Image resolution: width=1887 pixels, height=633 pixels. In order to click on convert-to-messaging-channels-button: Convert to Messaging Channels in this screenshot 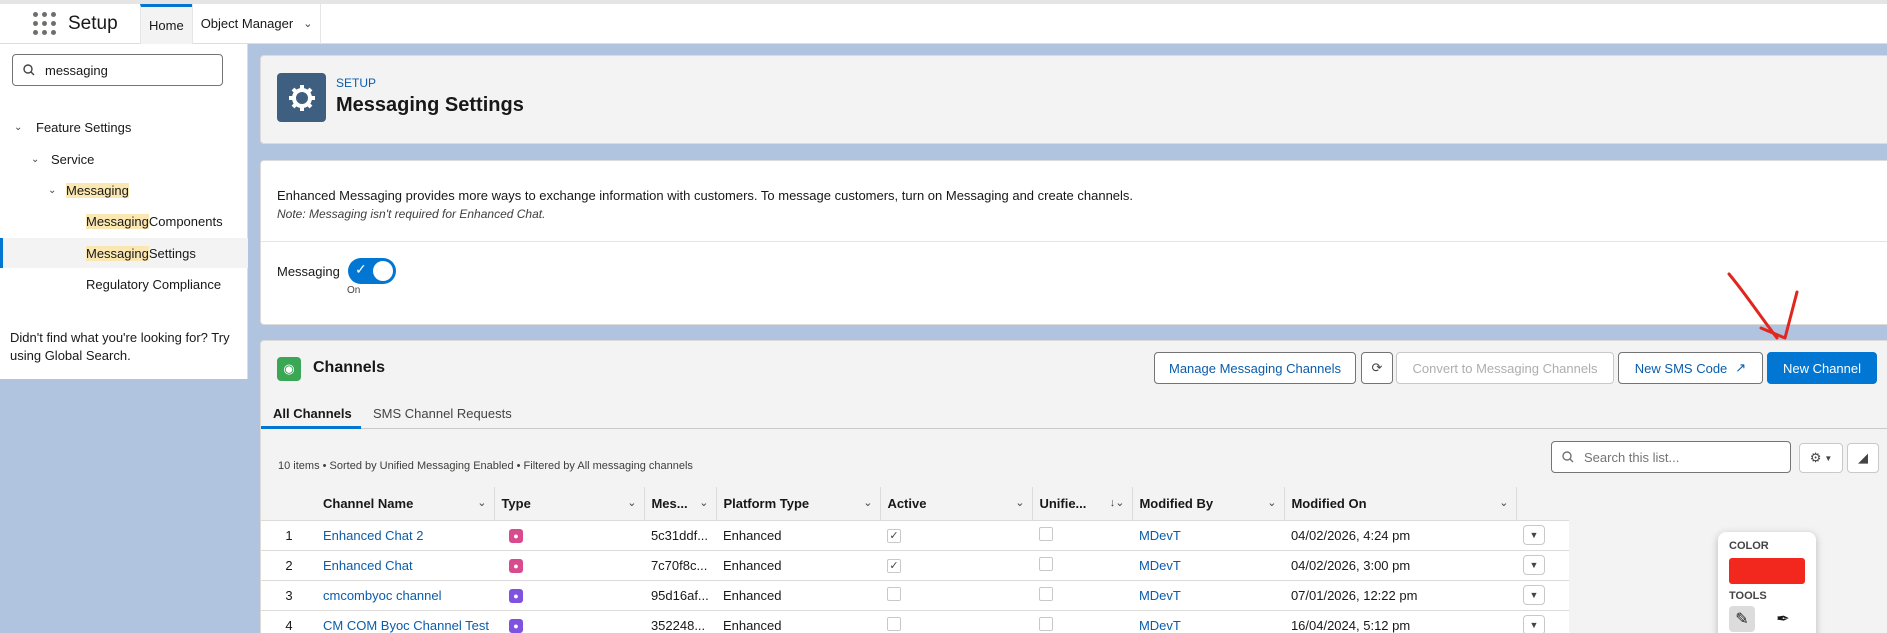, I will do `click(1505, 368)`.